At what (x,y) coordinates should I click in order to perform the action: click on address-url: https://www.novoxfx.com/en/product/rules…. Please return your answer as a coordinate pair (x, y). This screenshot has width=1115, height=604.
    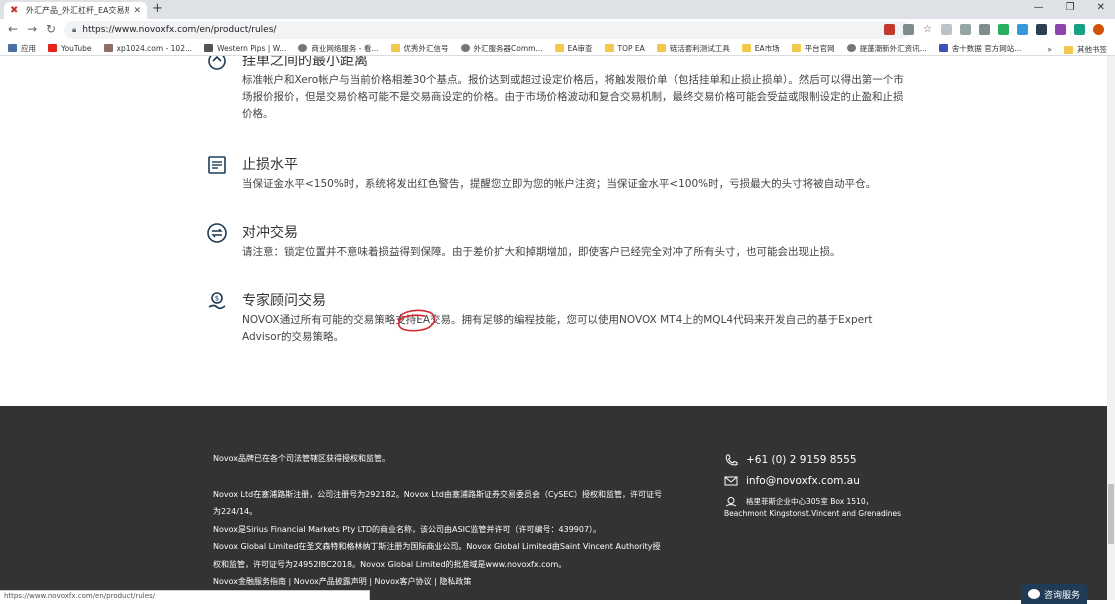
    Looking at the image, I should click on (179, 30).